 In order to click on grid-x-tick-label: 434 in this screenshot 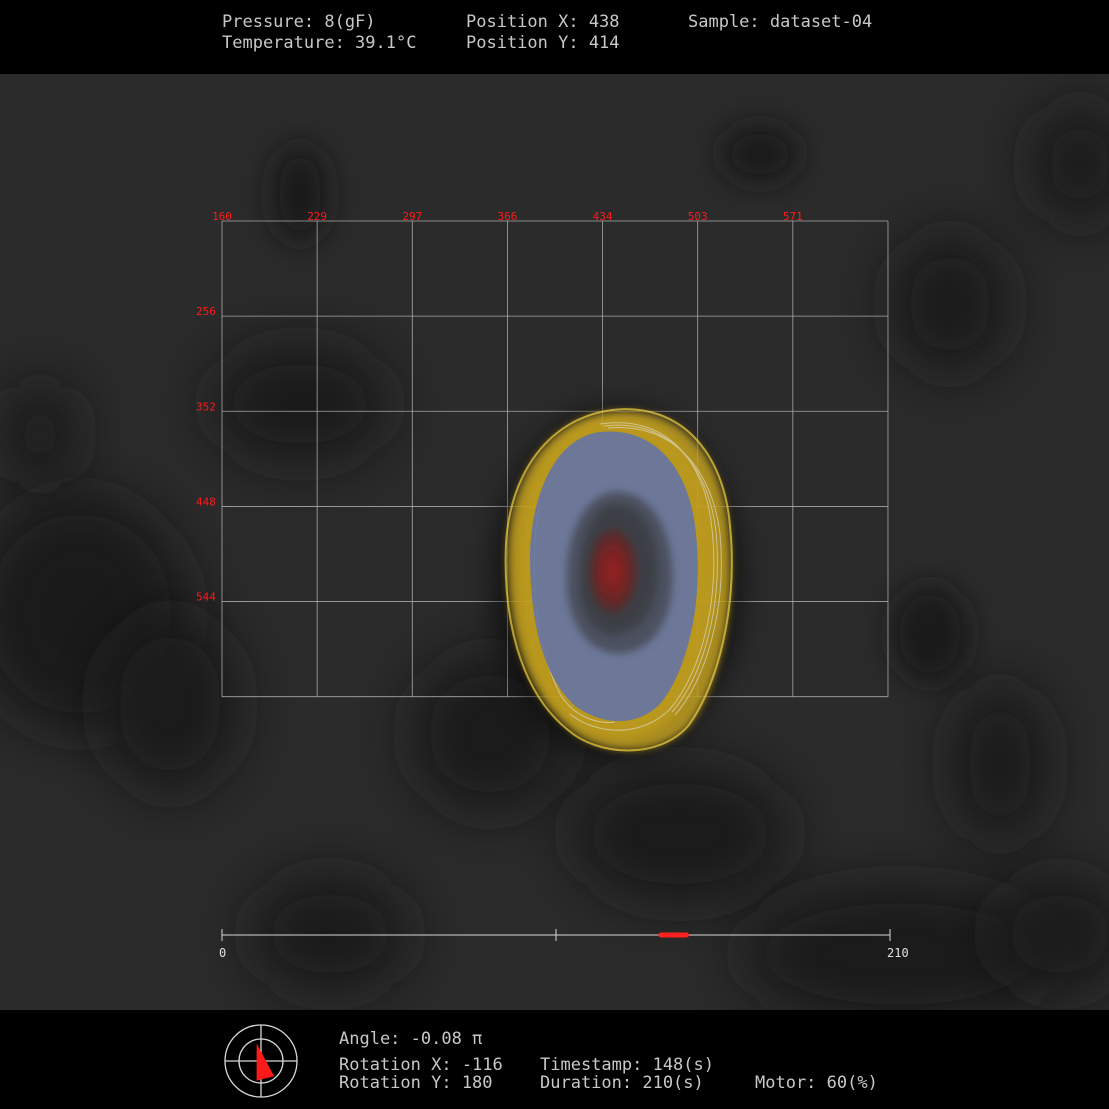, I will do `click(603, 216)`.